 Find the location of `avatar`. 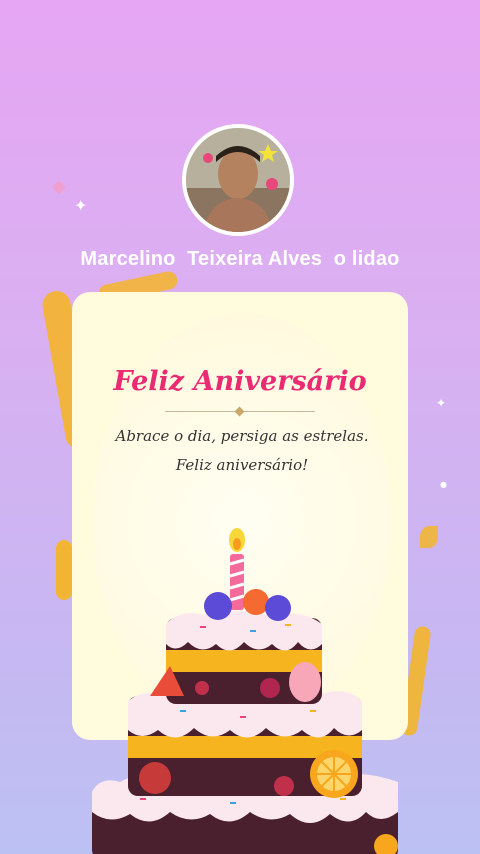

avatar is located at coordinates (238, 180).